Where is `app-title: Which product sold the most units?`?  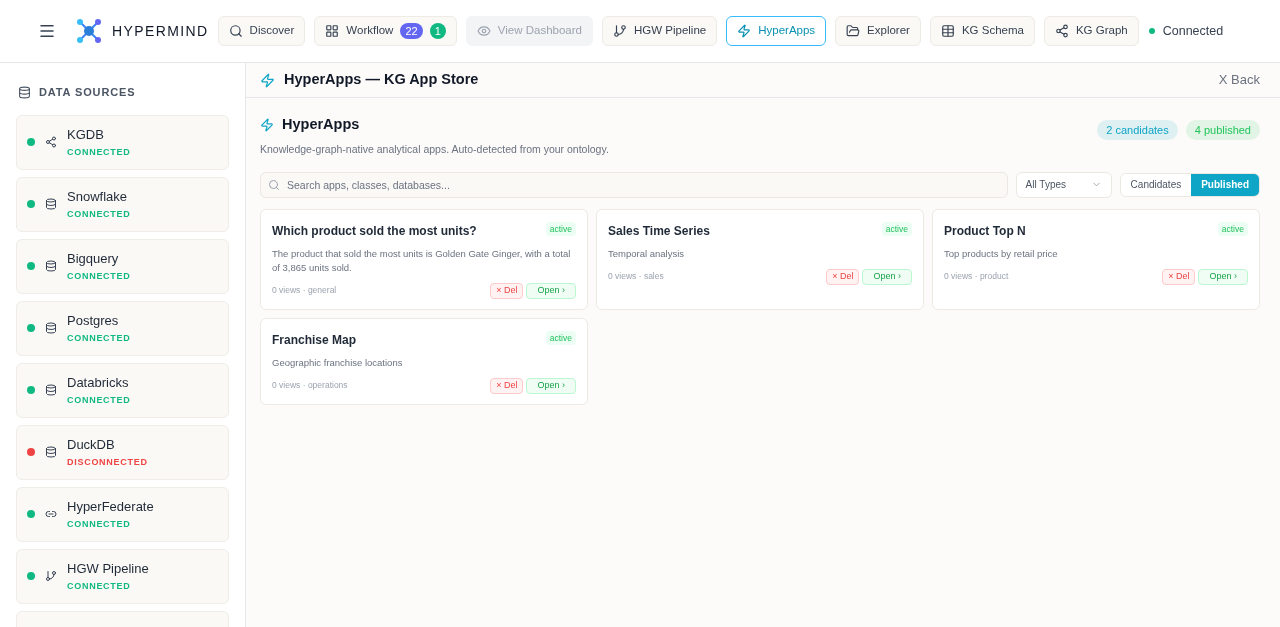
app-title: Which product sold the most units? is located at coordinates (374, 231).